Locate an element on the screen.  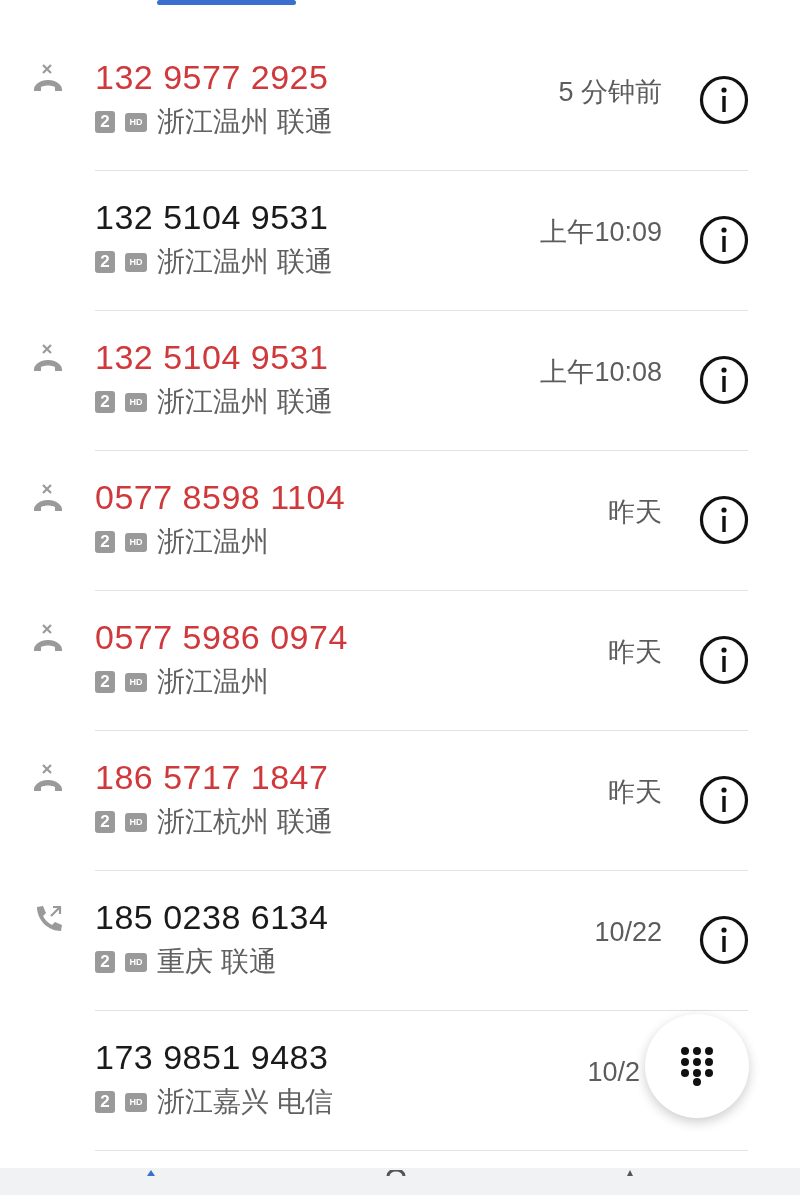
caller-location: 浙江嘉兴 电信 is located at coordinates (245, 1102).